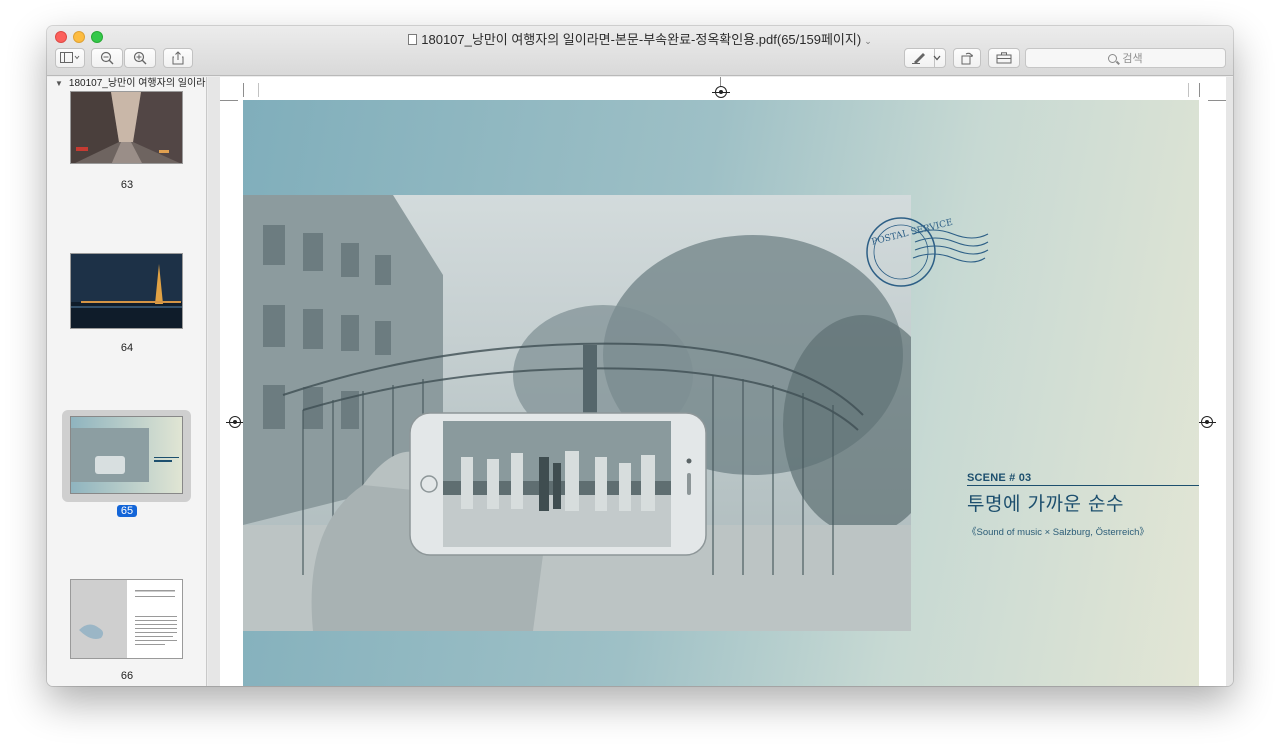  Describe the element at coordinates (918, 58) in the screenshot. I see `pen-icon` at that location.